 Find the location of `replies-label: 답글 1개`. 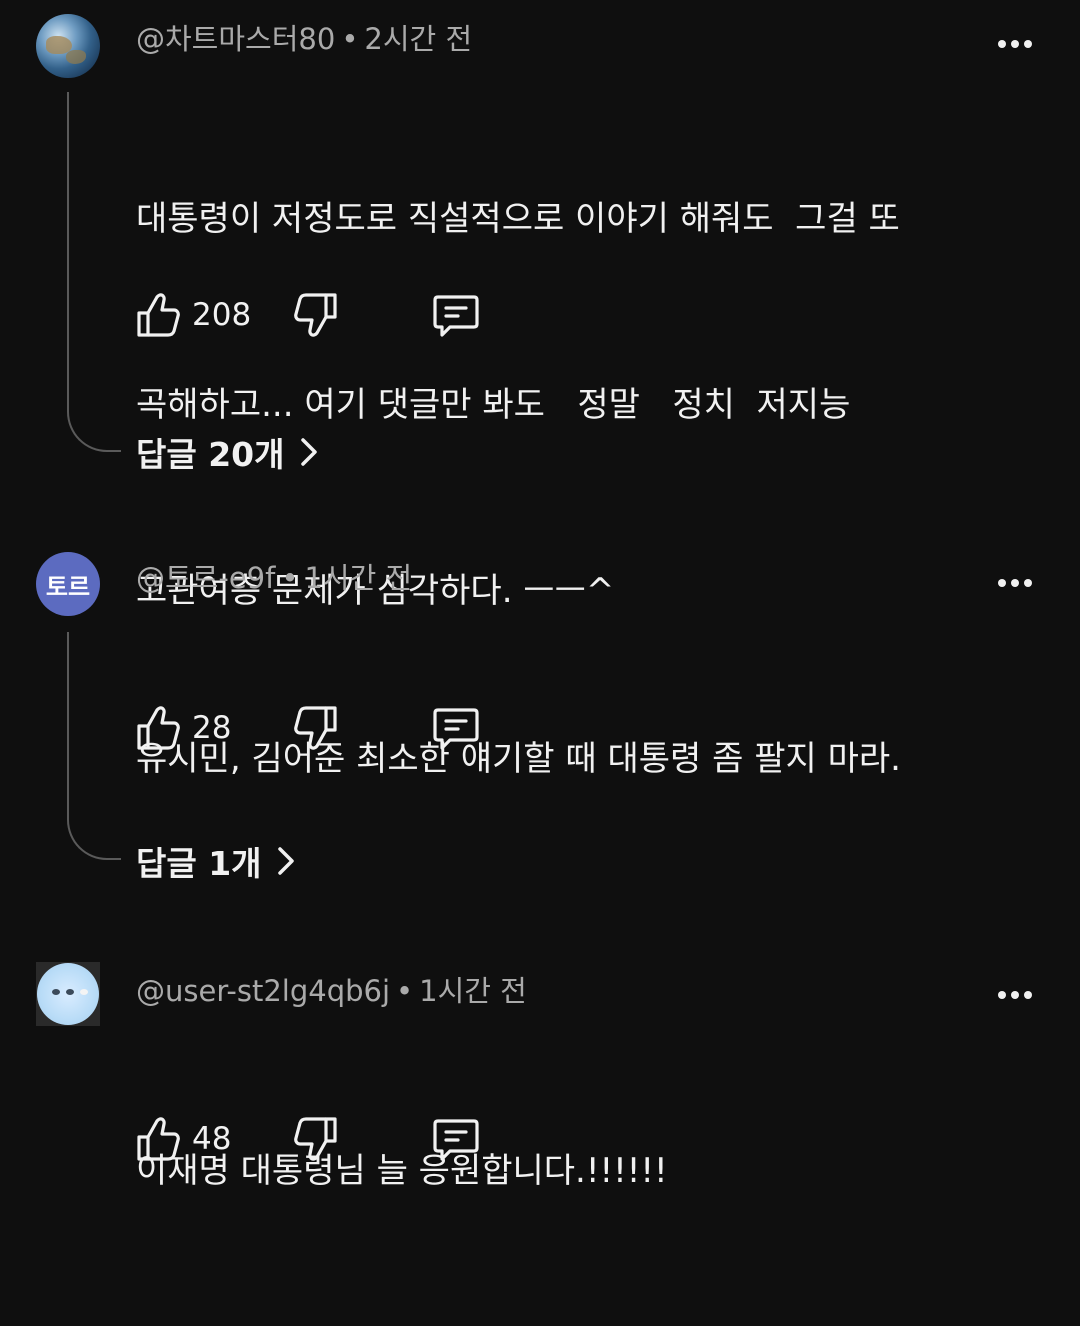

replies-label: 답글 1개 is located at coordinates (199, 863).